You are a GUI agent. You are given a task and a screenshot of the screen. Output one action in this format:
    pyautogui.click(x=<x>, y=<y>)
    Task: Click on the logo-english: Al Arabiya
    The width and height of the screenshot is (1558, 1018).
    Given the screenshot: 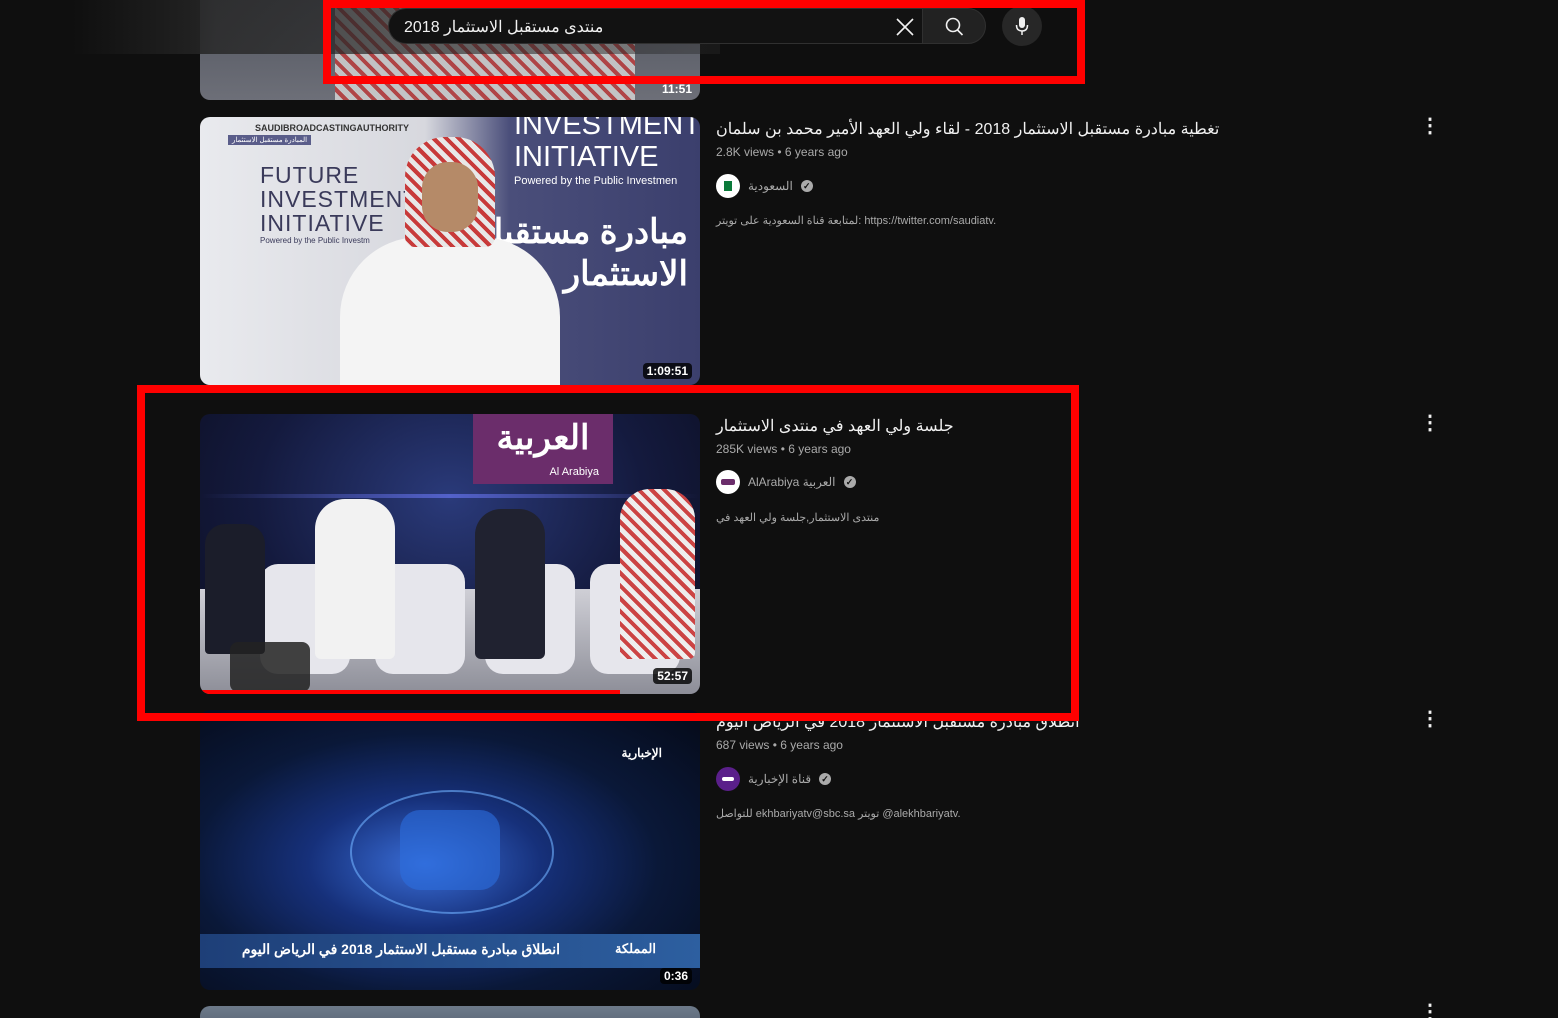 What is the action you would take?
    pyautogui.click(x=574, y=472)
    